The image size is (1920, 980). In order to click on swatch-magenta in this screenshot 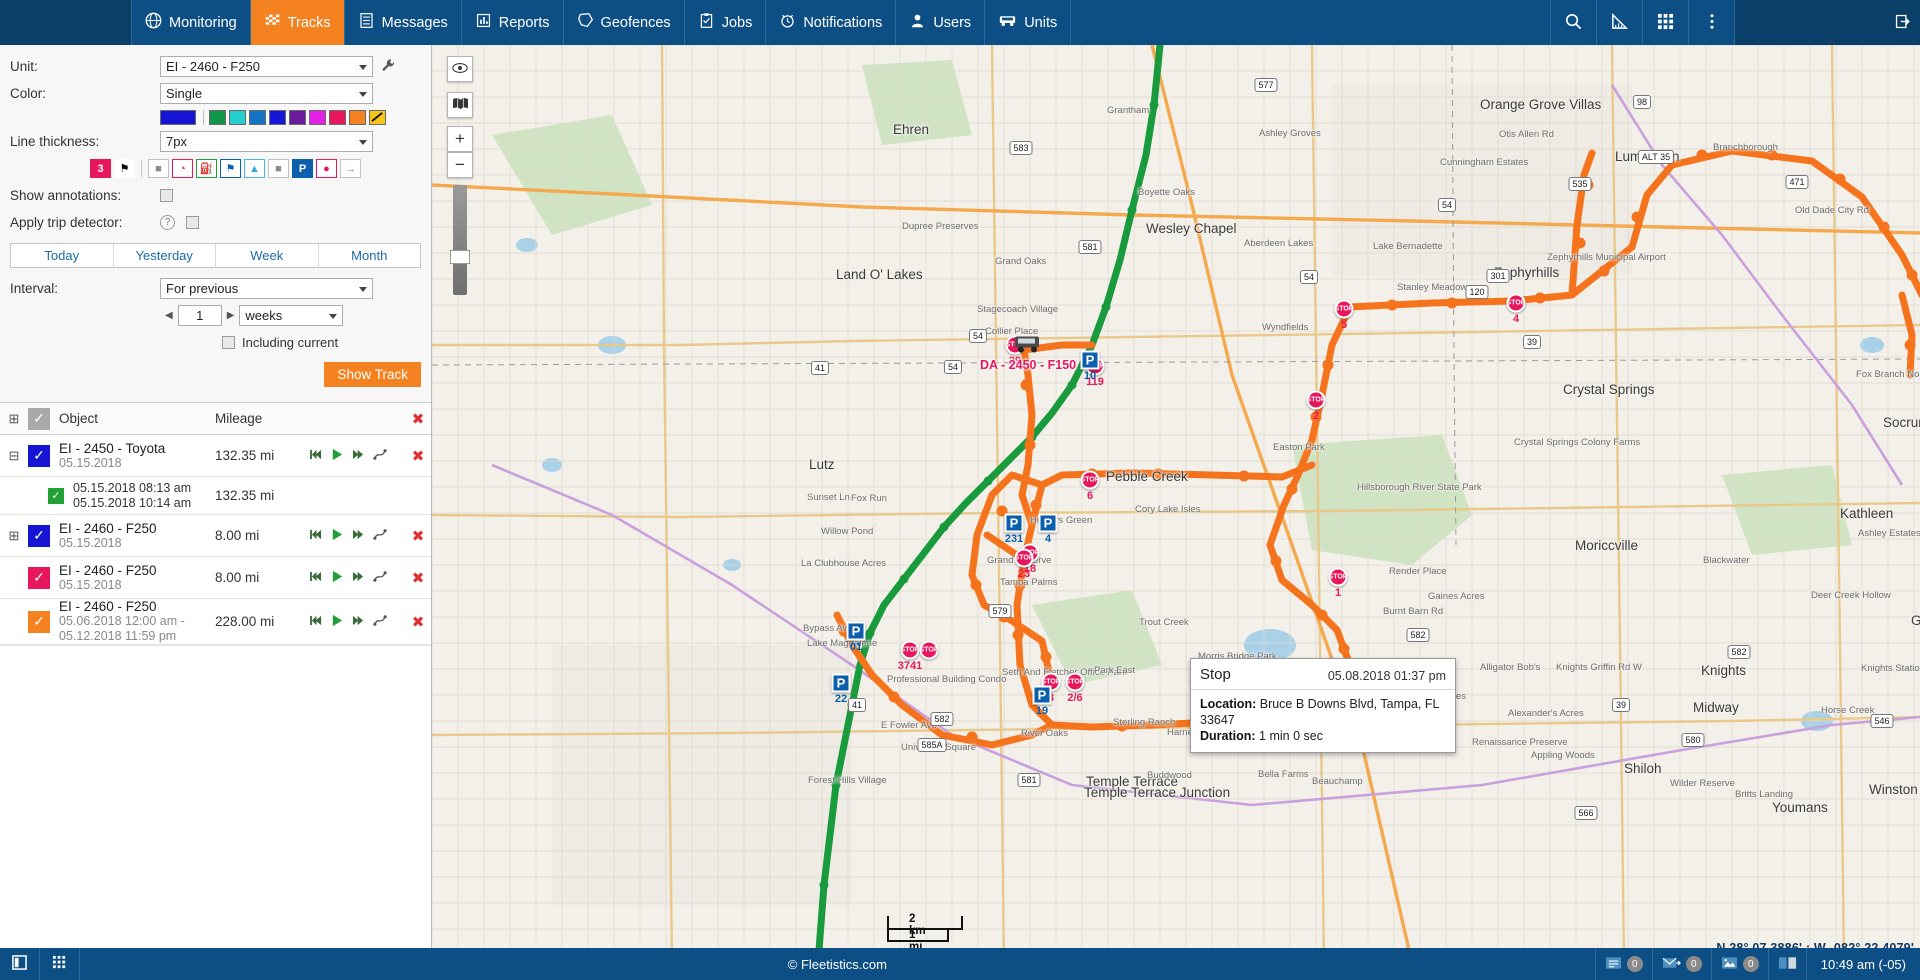, I will do `click(317, 117)`.